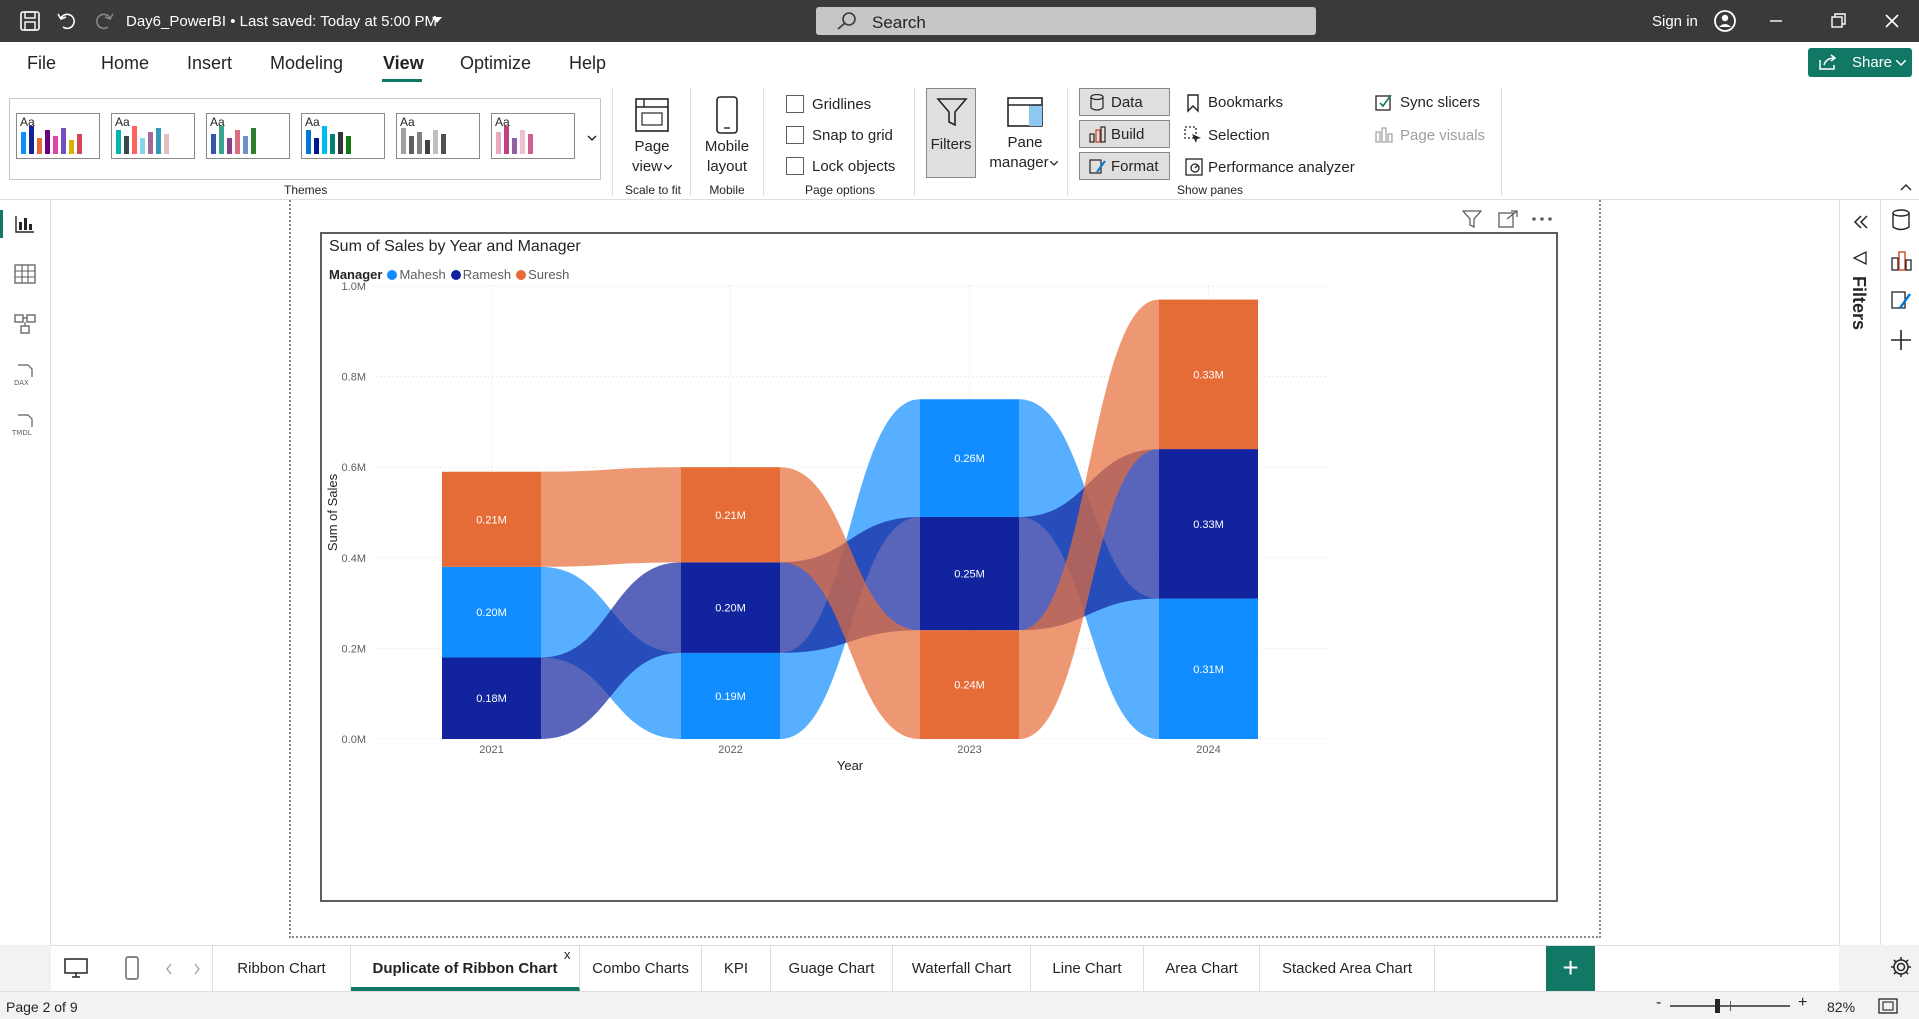 The image size is (1919, 1019). Describe the element at coordinates (1717, 1006) in the screenshot. I see `zoom-slider-thumb` at that location.